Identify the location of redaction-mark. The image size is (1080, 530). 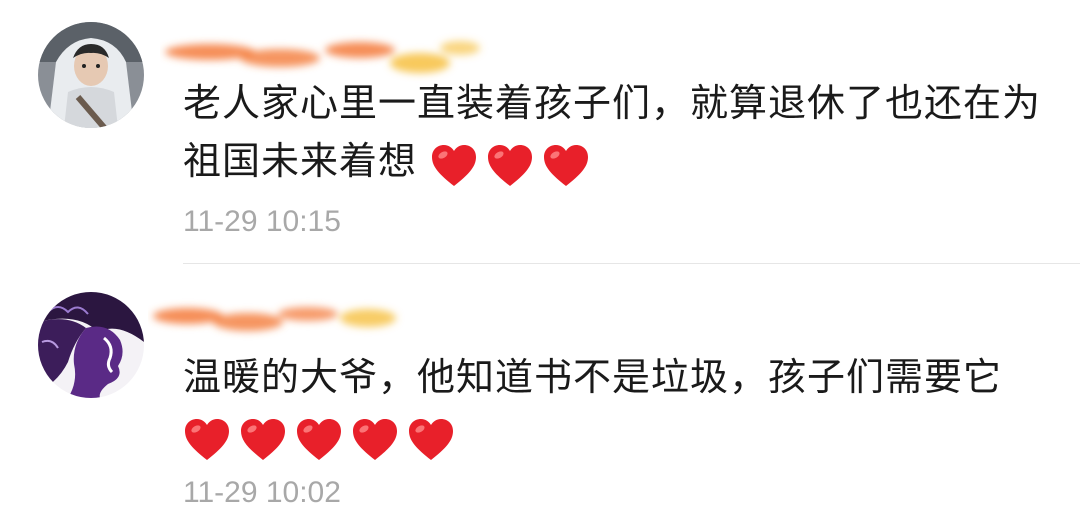
(274, 319).